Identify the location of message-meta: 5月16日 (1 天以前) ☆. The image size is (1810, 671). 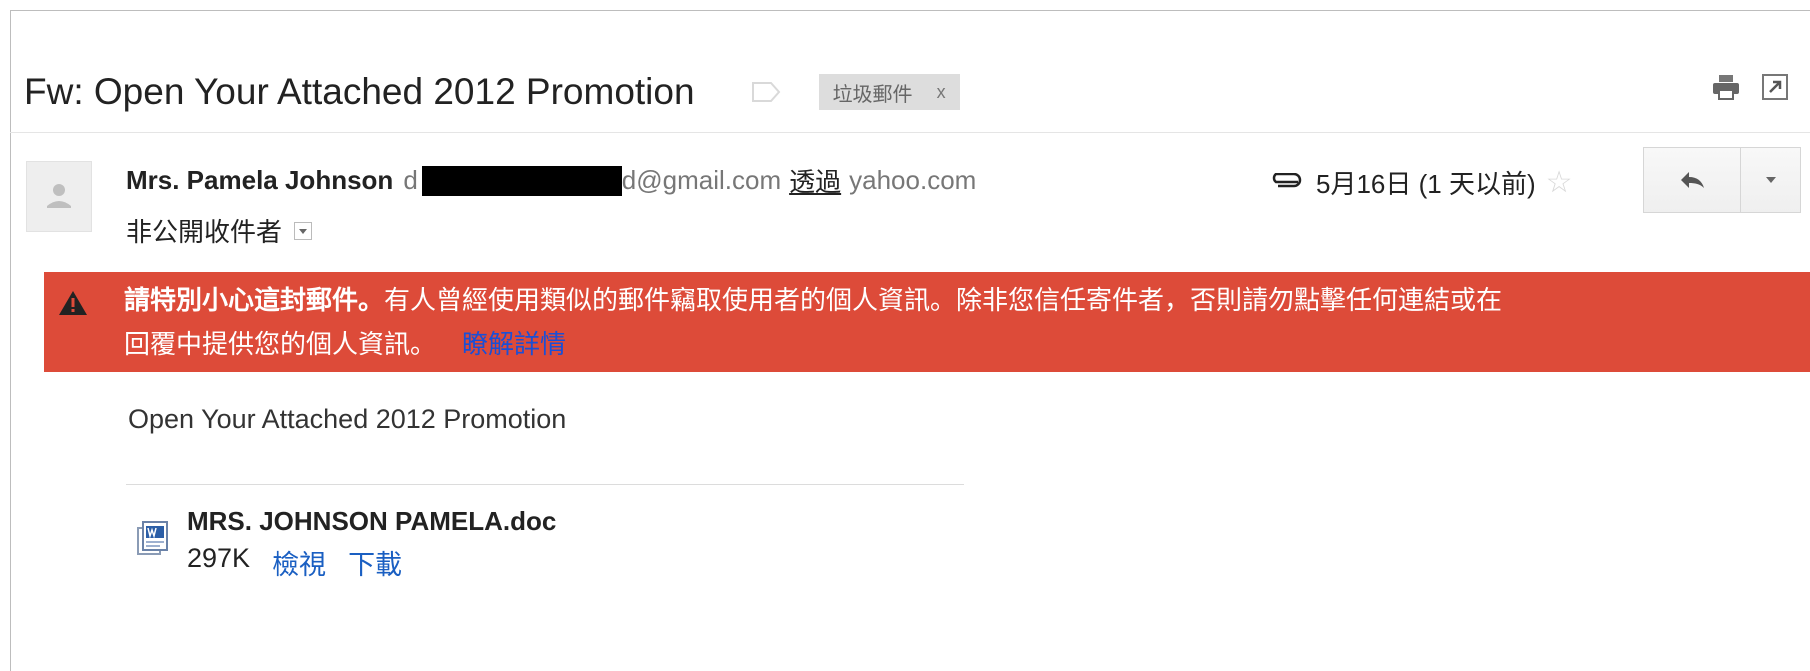
(1420, 182).